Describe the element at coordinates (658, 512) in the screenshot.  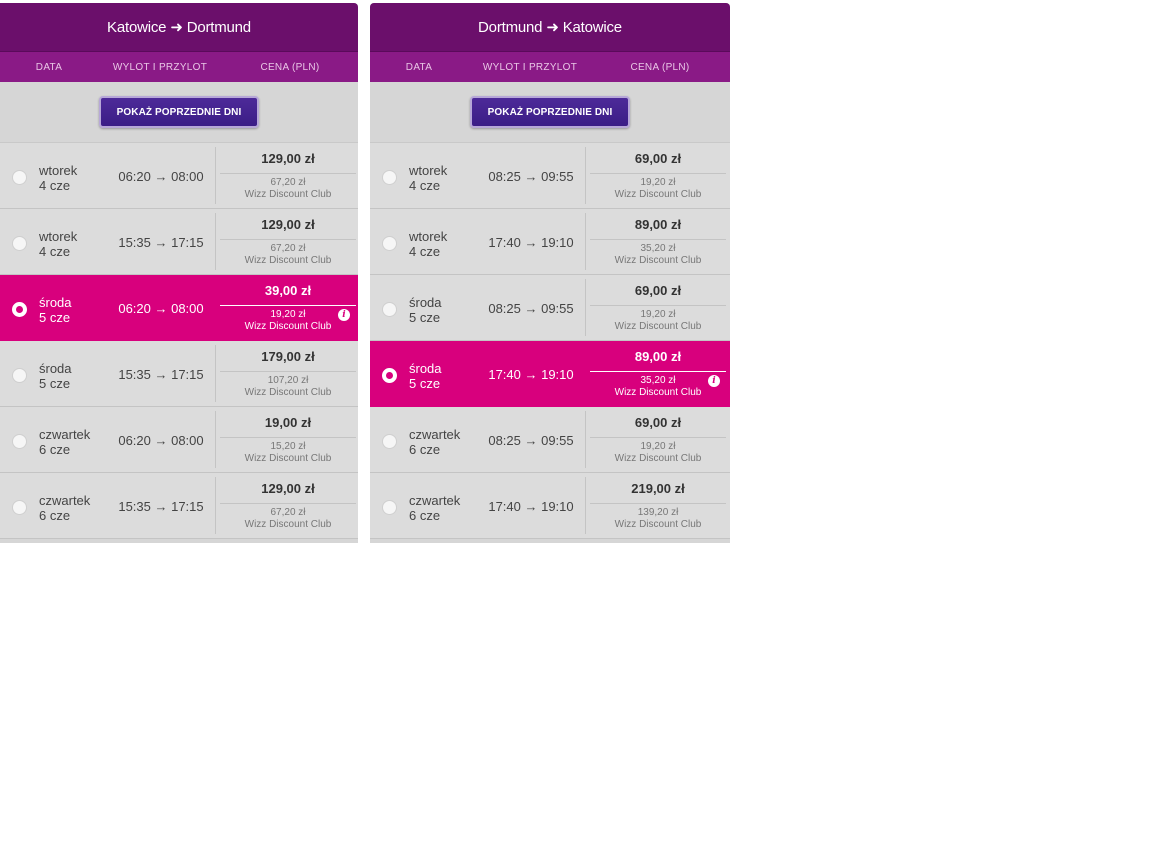
I see `club-price-value: 139,20 zł` at that location.